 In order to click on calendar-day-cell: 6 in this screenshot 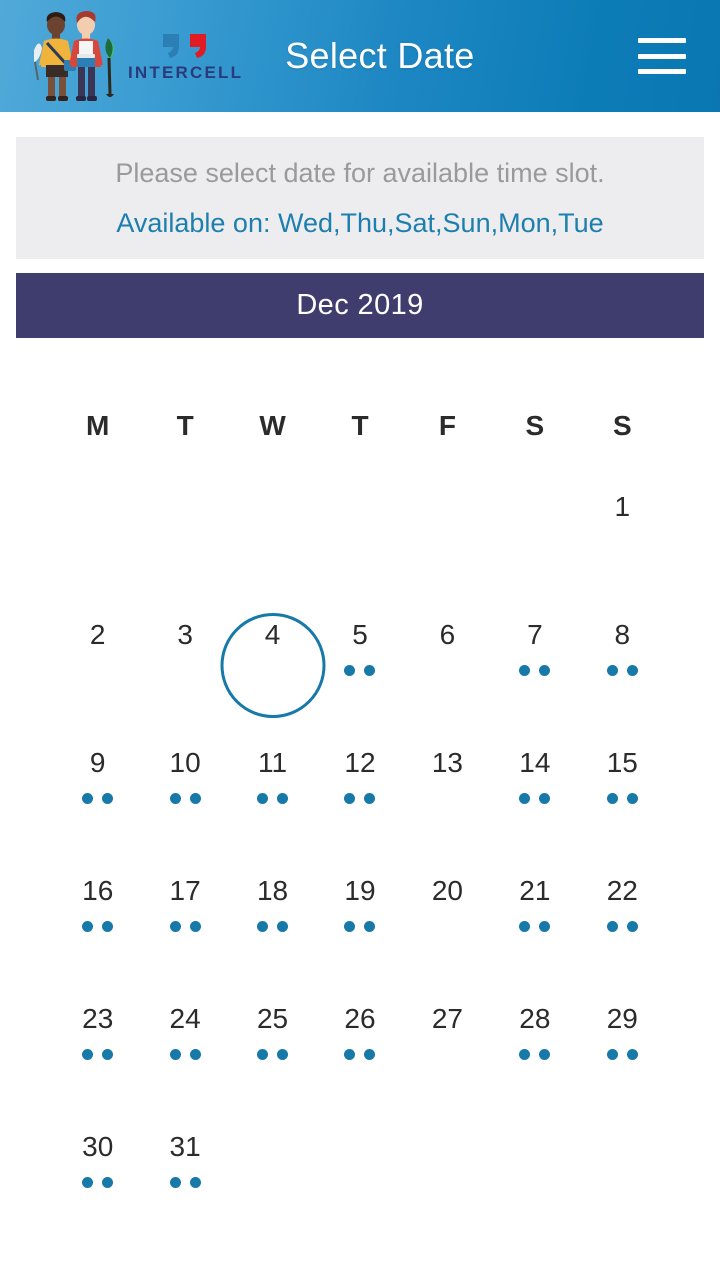, I will do `click(447, 649)`.